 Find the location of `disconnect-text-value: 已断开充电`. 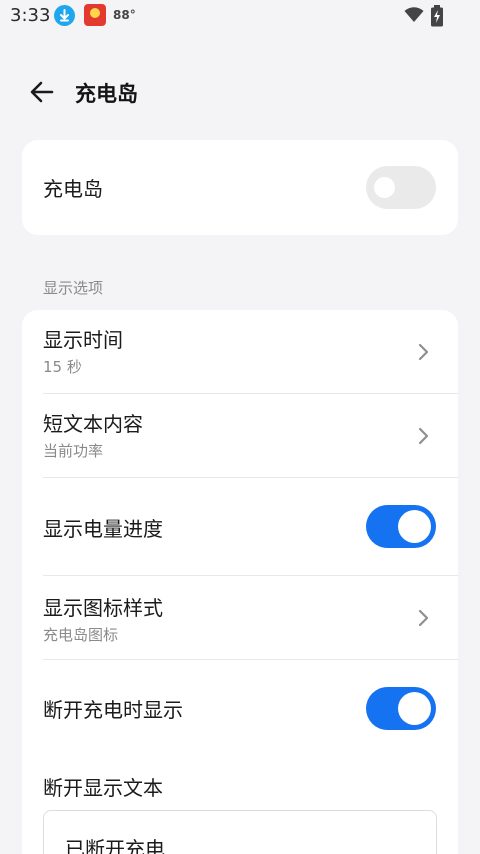

disconnect-text-value: 已断开充电 is located at coordinates (115, 845).